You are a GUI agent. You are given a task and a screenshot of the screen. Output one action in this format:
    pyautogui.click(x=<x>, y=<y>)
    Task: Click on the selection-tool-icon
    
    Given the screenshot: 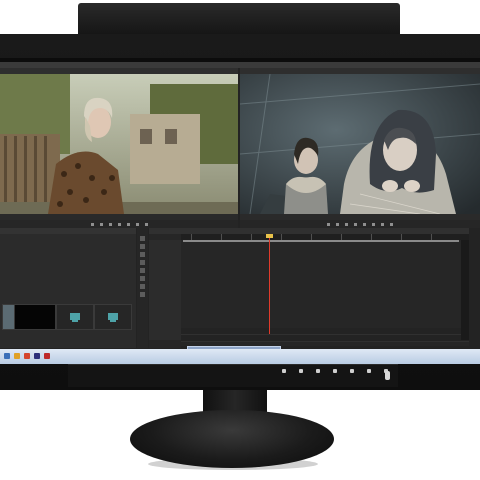 What is the action you would take?
    pyautogui.click(x=142, y=238)
    